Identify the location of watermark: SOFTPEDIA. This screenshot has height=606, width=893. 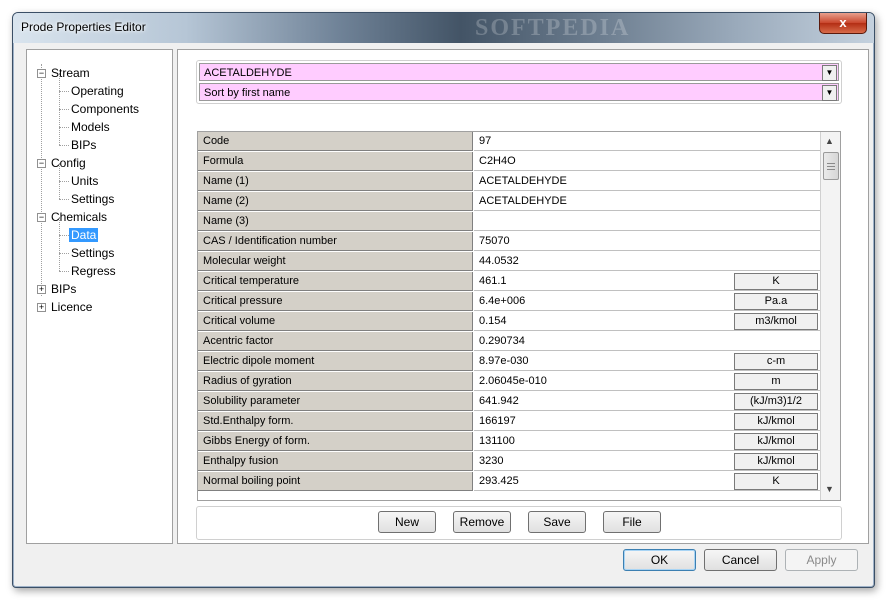
(553, 28).